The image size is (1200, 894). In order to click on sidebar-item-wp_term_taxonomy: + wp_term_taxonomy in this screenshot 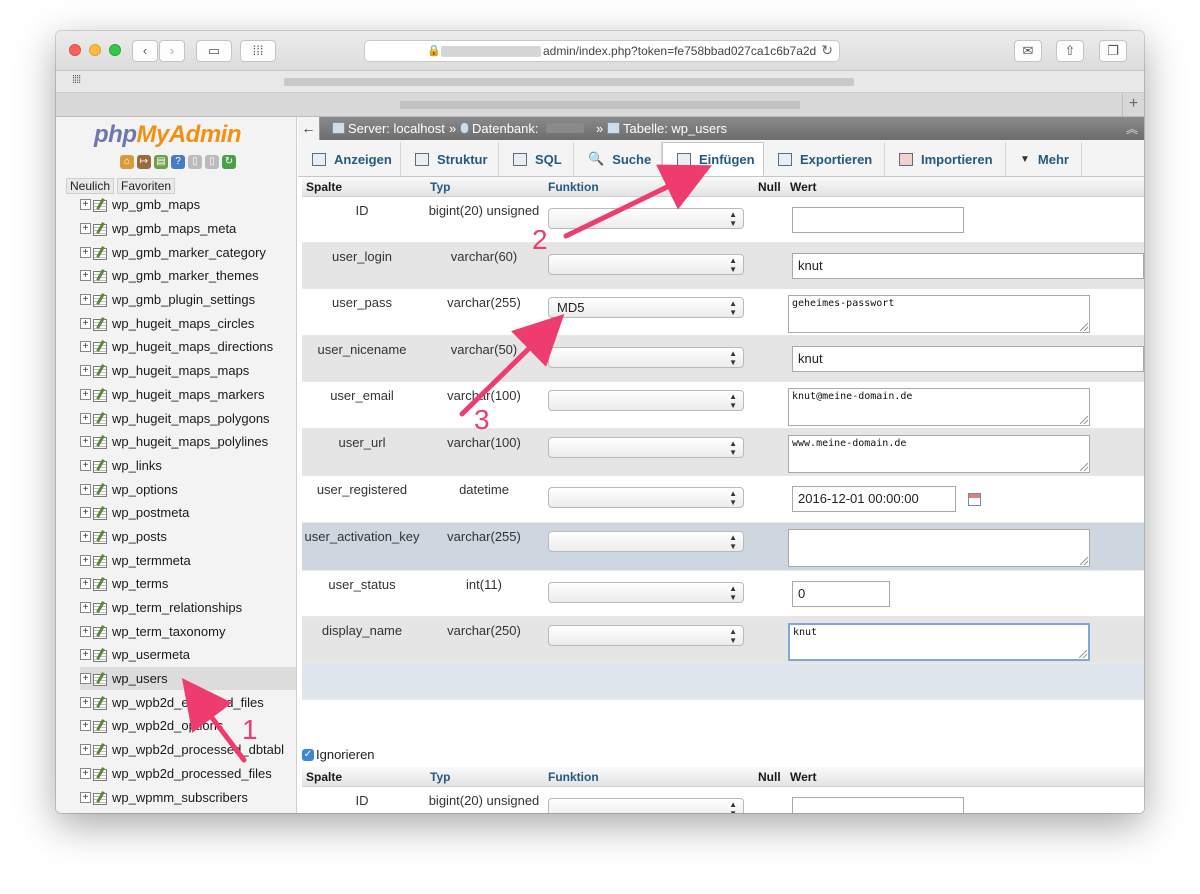, I will do `click(188, 631)`.